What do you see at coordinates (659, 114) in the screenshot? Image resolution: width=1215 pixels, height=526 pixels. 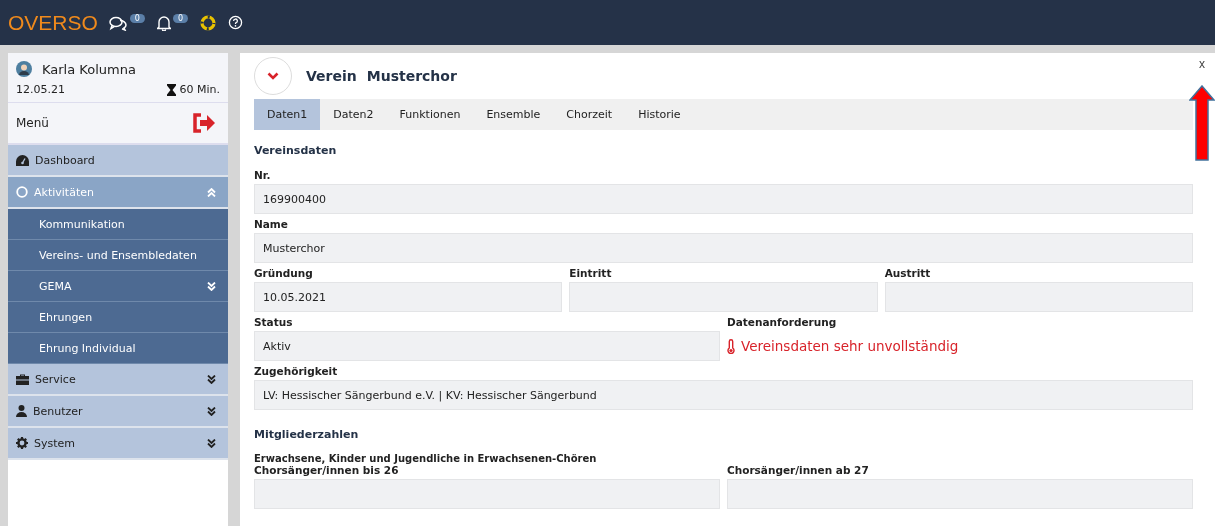 I see `tab: Historie` at bounding box center [659, 114].